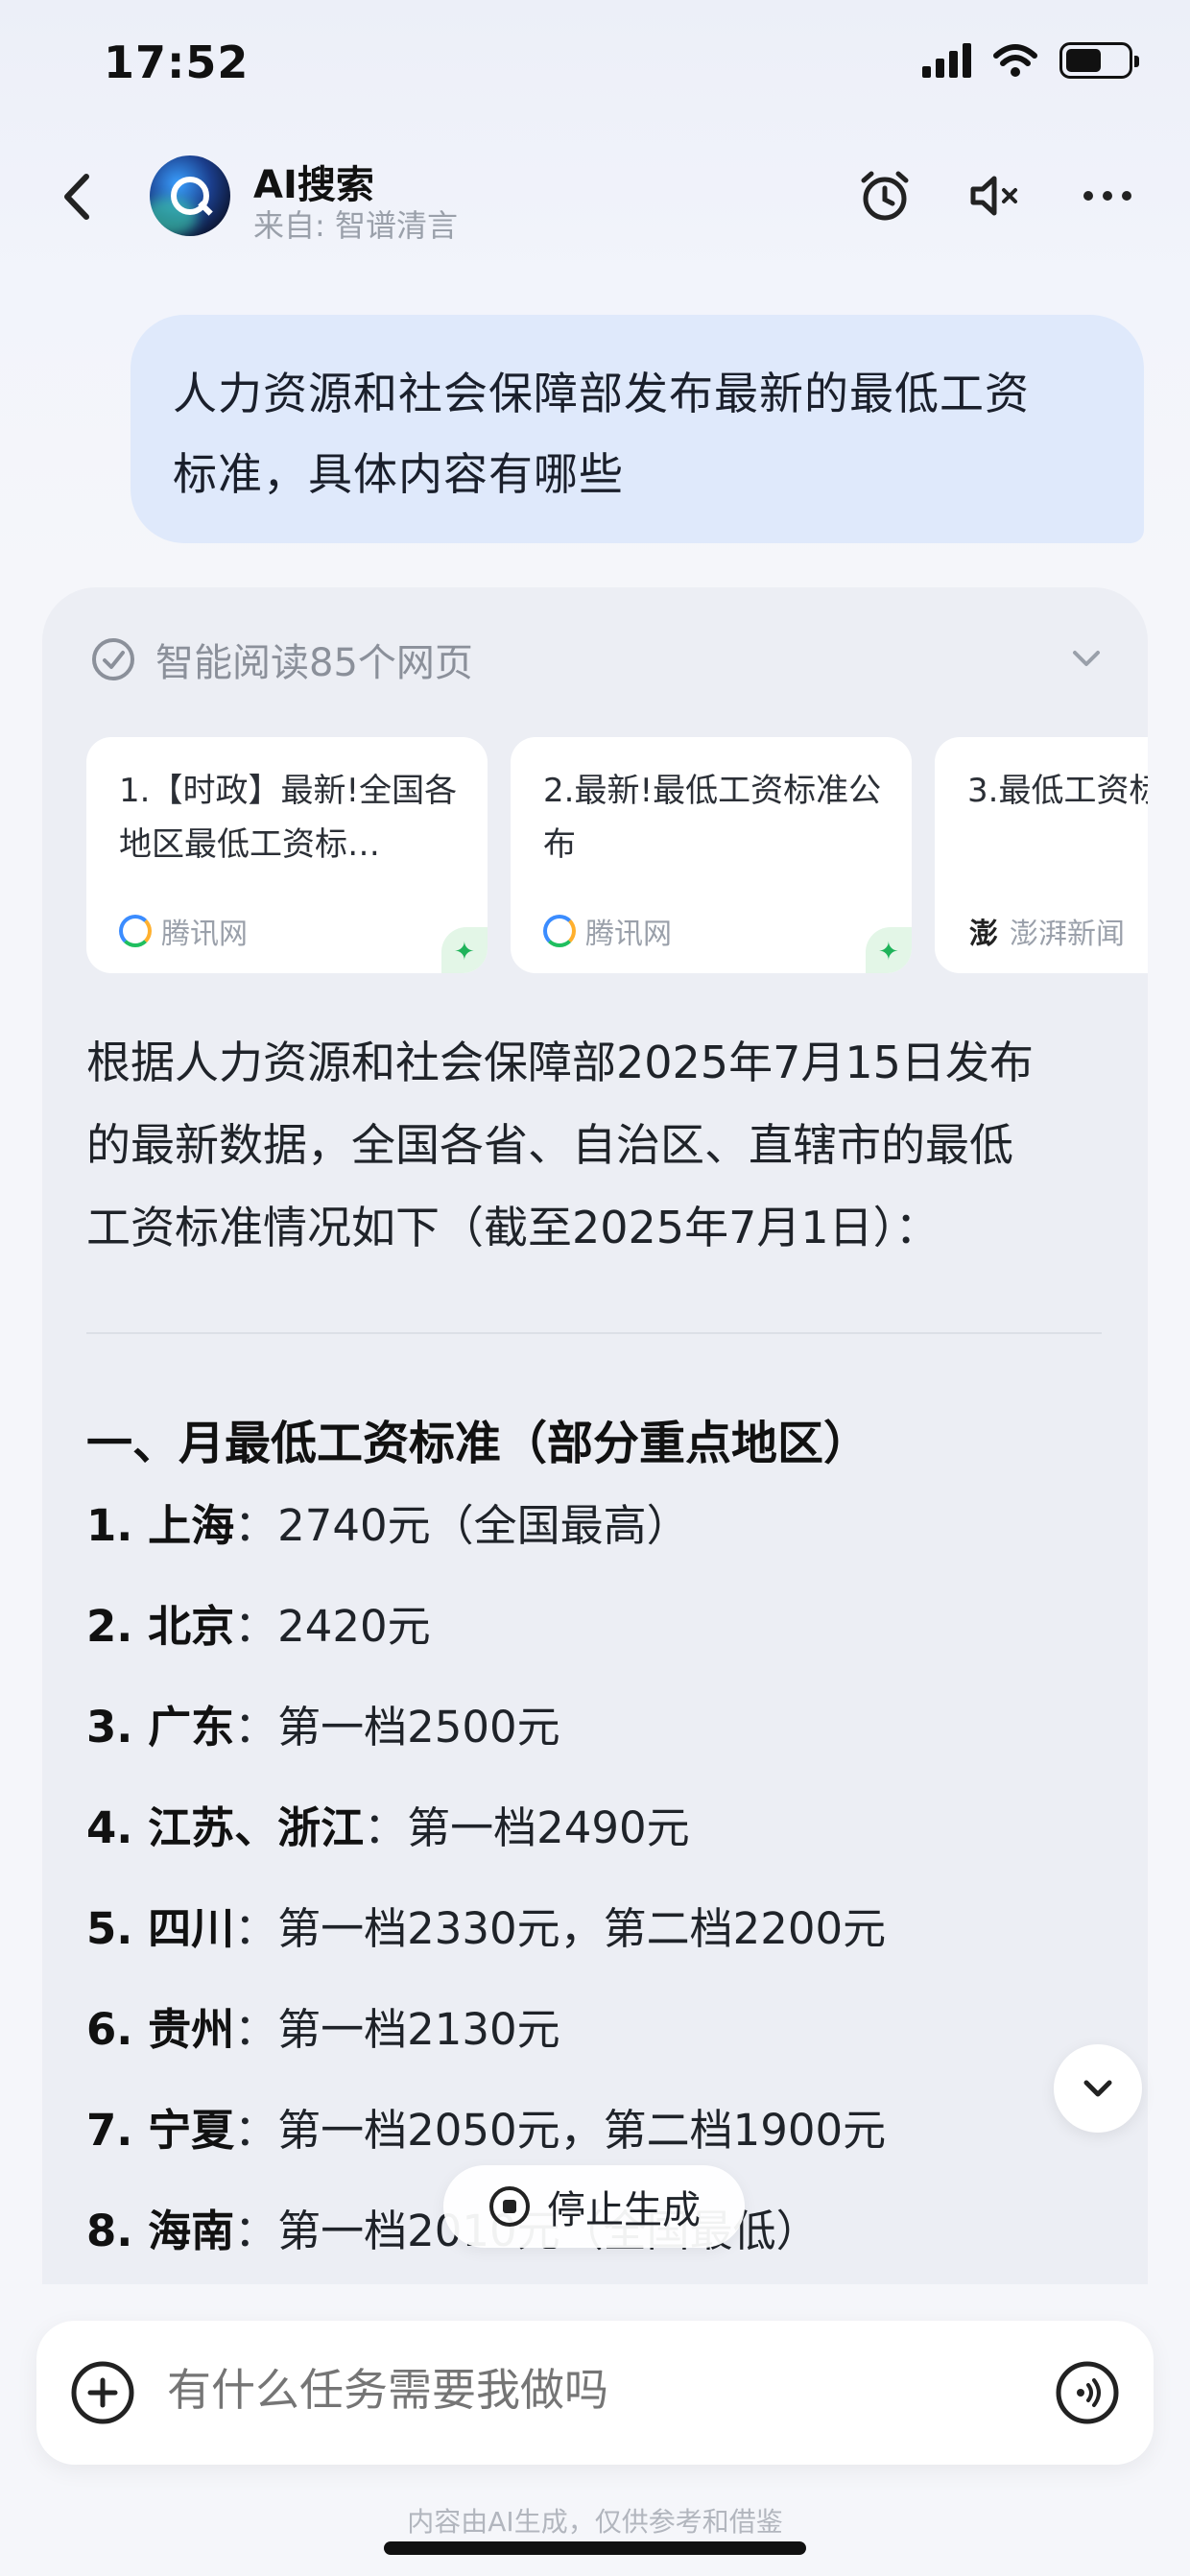 The height and width of the screenshot is (2576, 1190). I want to click on wifi-icon, so click(1015, 60).